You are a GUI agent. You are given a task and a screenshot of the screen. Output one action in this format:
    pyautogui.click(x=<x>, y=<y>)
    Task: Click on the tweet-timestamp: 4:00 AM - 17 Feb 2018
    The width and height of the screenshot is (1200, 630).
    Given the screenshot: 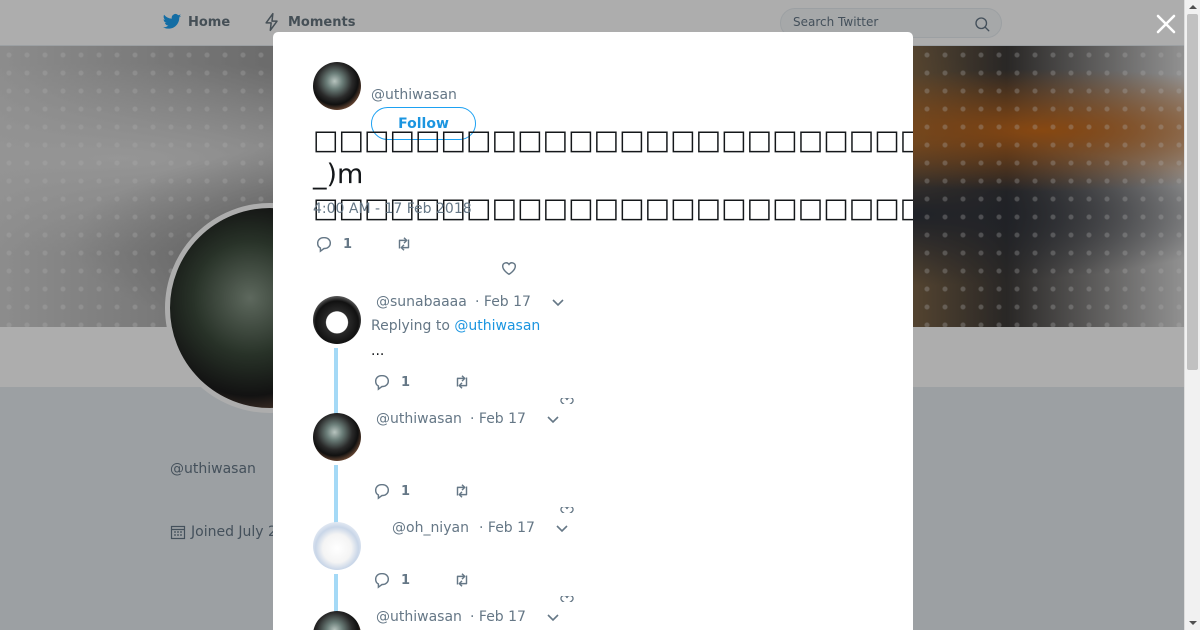 What is the action you would take?
    pyautogui.click(x=392, y=209)
    